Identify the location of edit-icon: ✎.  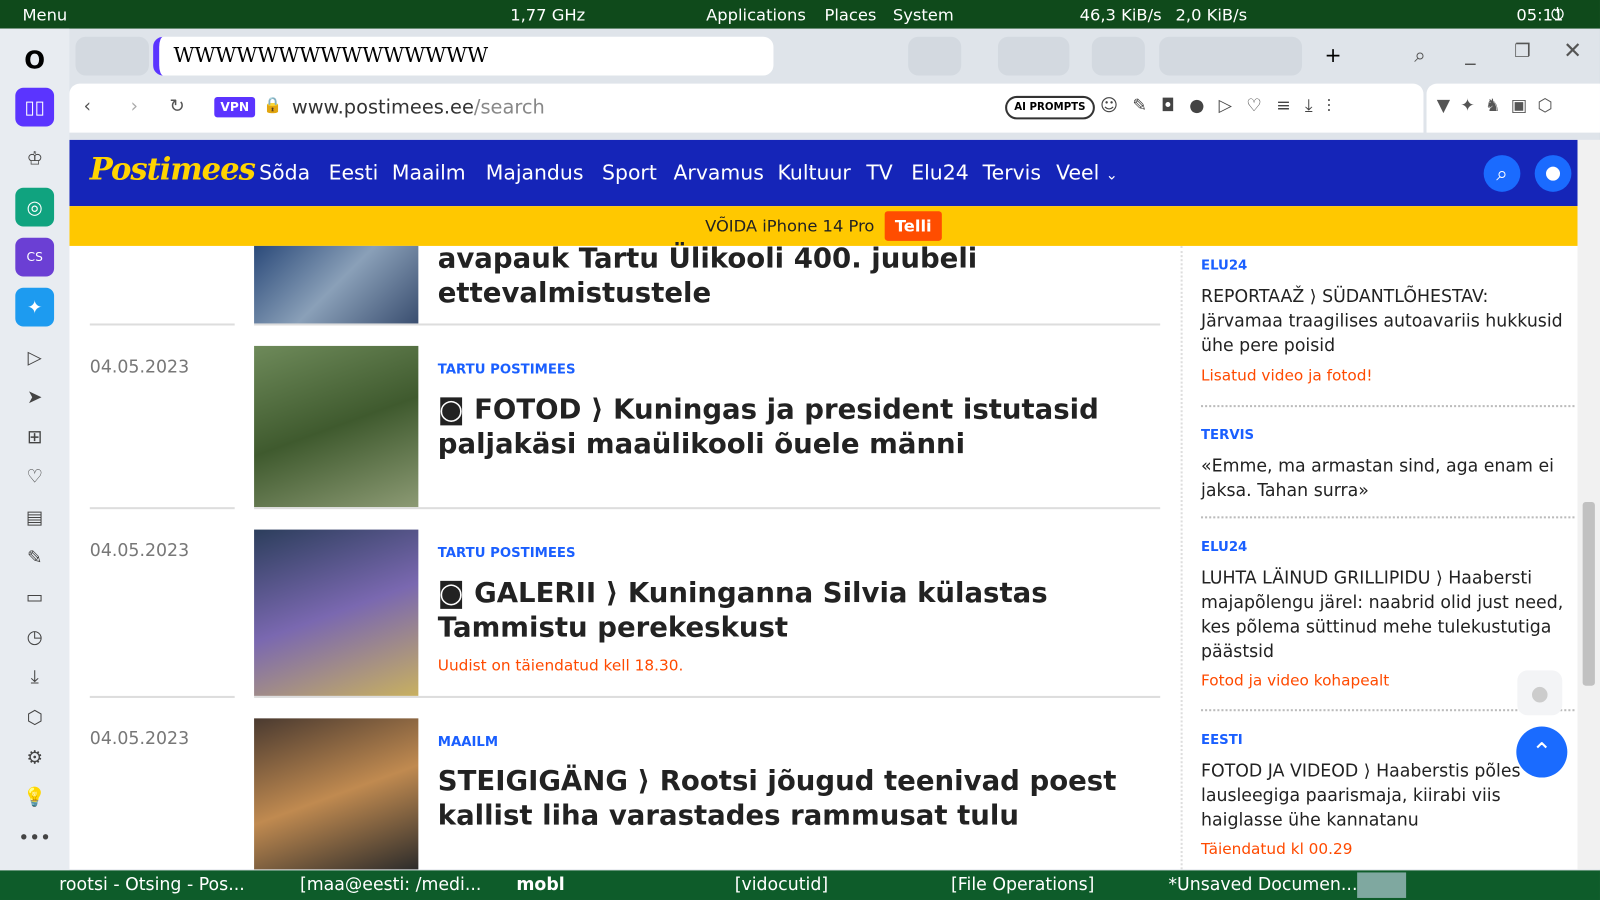
(34, 557).